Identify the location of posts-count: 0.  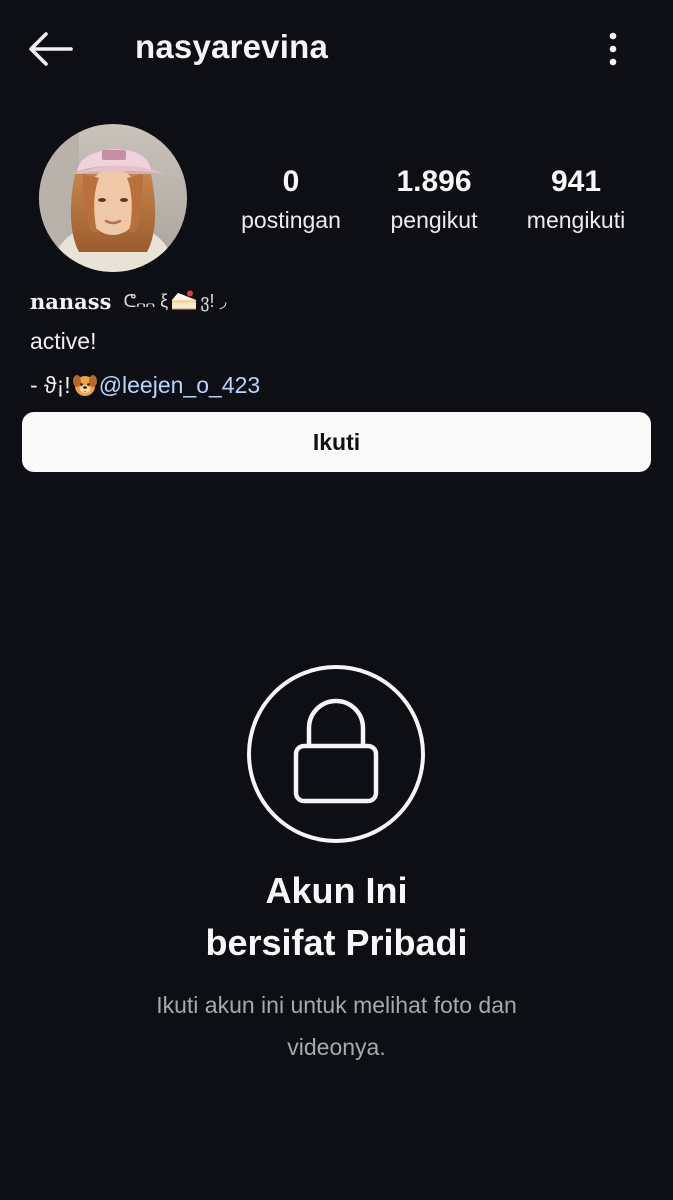
(291, 181).